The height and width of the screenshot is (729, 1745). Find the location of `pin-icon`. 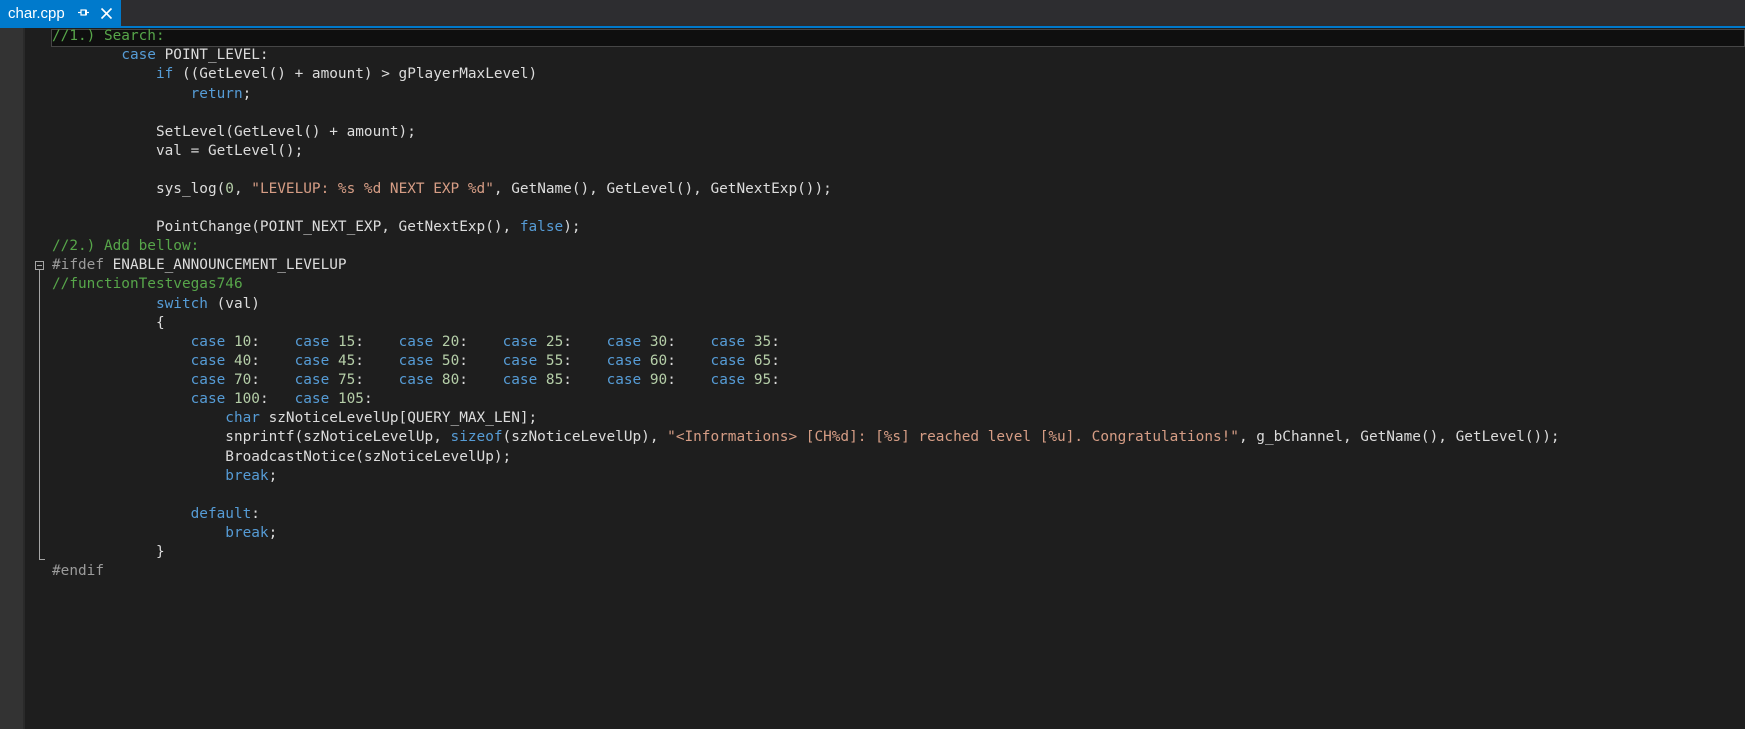

pin-icon is located at coordinates (84, 13).